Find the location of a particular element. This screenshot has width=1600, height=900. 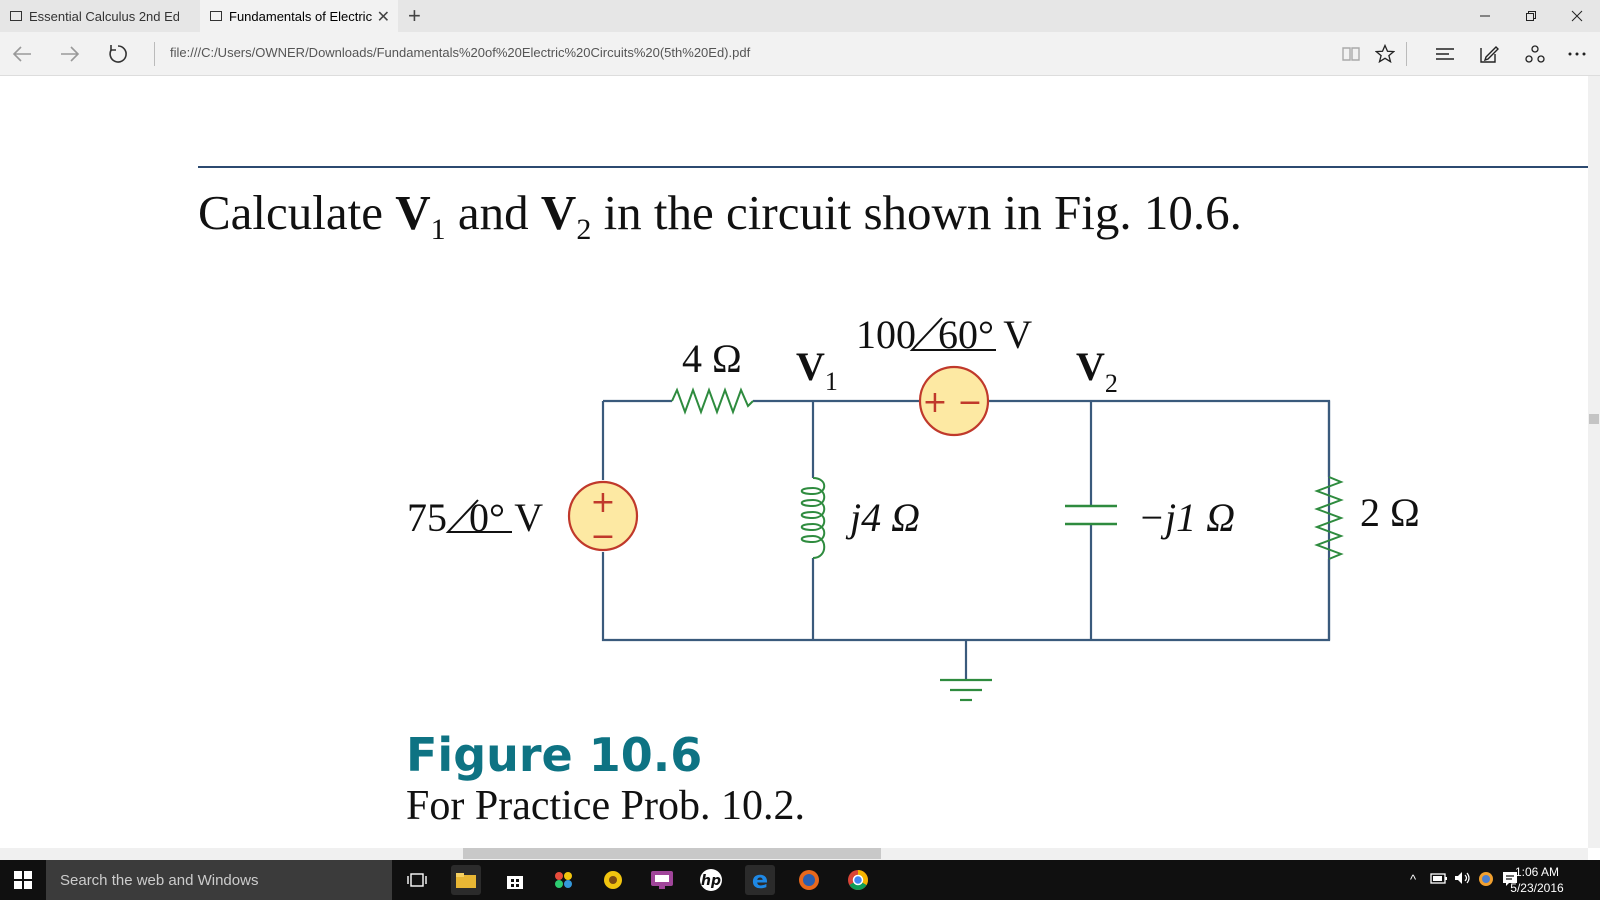

toolbar-separator is located at coordinates (1406, 54).